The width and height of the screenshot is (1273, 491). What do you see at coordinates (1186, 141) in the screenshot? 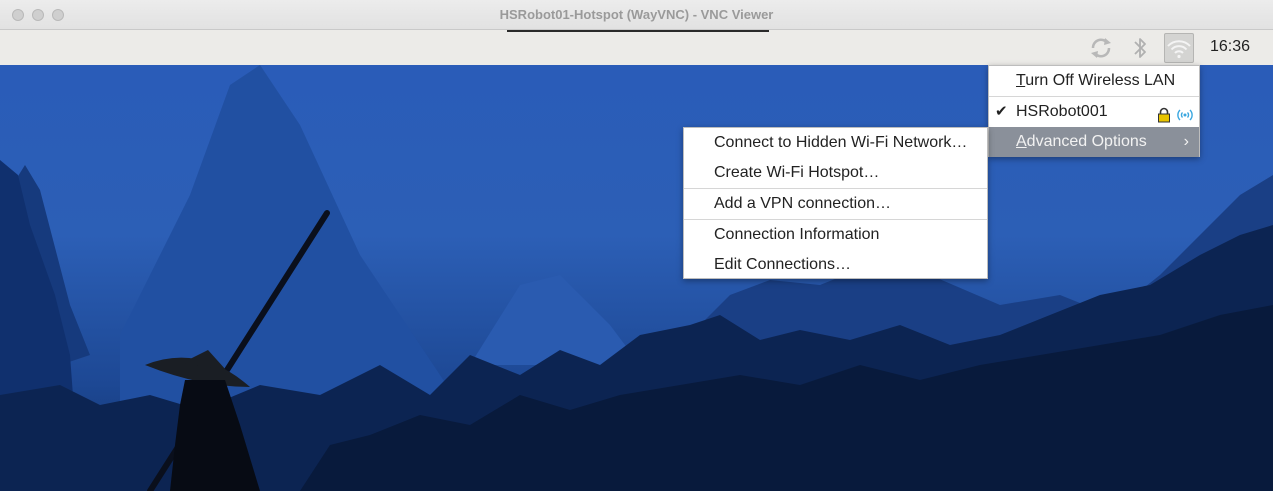
I see `chevron-right-icon: ›` at bounding box center [1186, 141].